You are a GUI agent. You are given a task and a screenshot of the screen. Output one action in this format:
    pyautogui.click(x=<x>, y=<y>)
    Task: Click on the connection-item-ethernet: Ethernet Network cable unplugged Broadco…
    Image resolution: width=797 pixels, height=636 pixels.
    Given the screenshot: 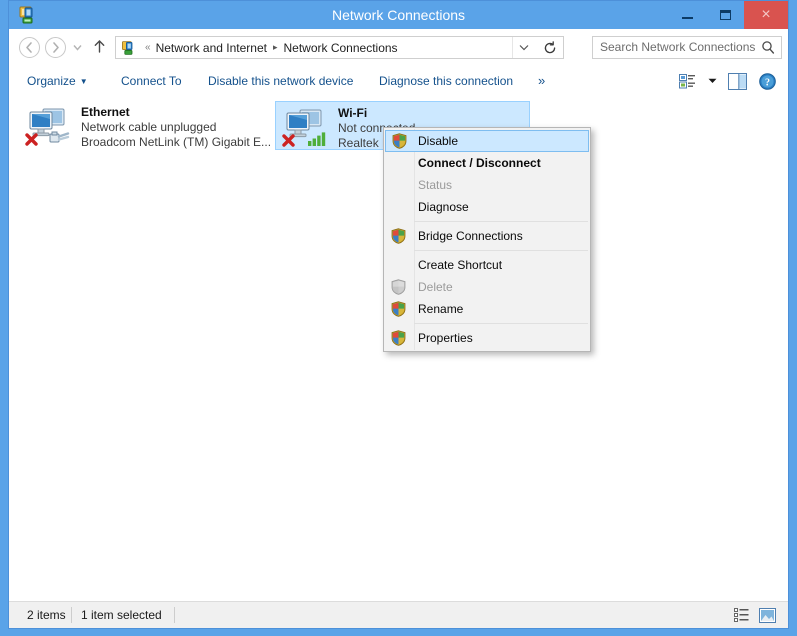 What is the action you would take?
    pyautogui.click(x=146, y=125)
    